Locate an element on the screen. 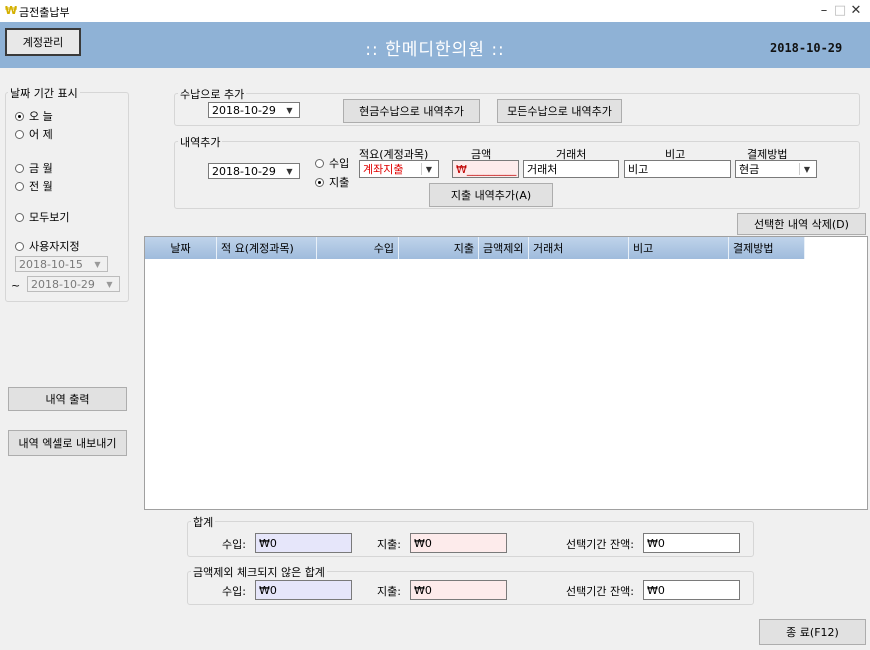 The image size is (870, 650). period-group-label: 날짜 기간 표시 is located at coordinates (44, 93).